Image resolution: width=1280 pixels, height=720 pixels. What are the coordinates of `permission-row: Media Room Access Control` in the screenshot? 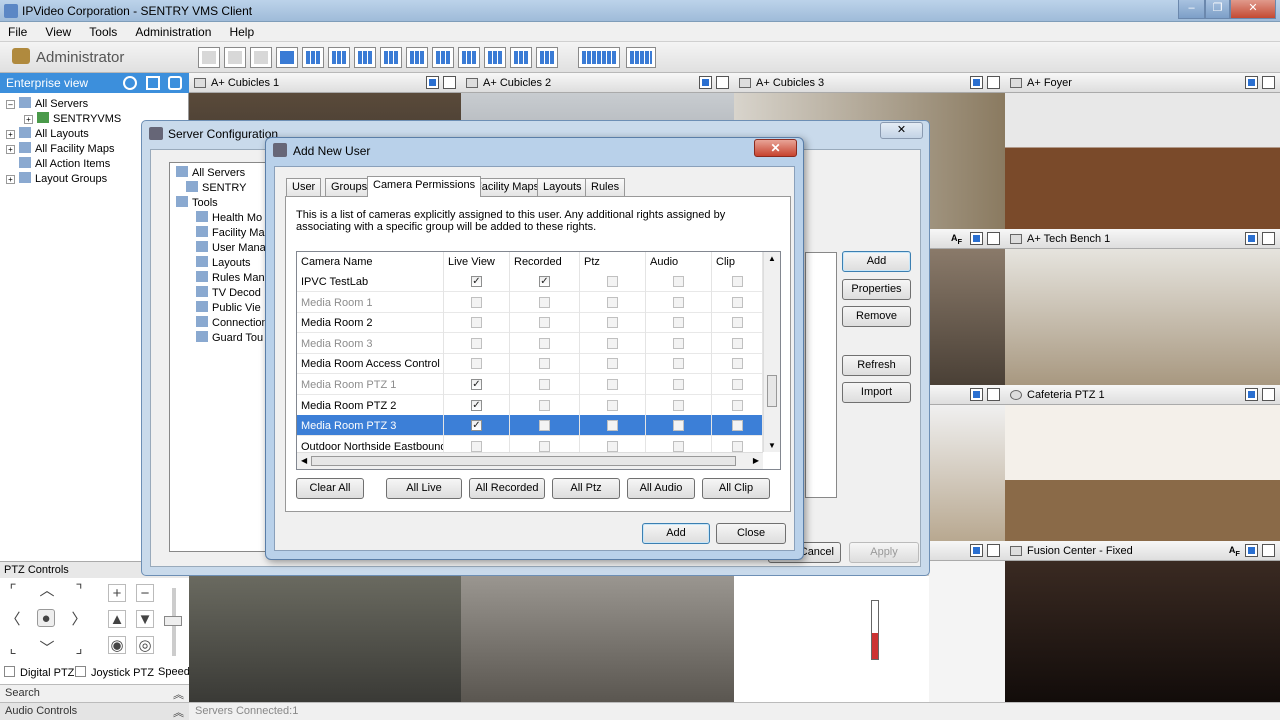 It's located at (530, 364).